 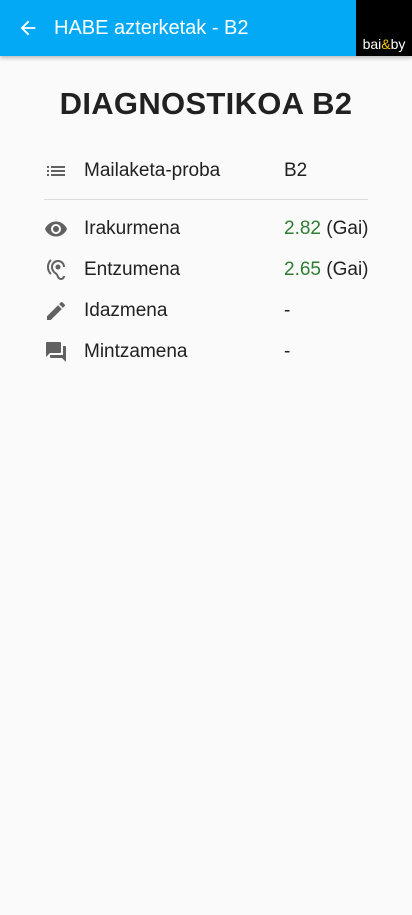 I want to click on skill-label: Irakurmena, so click(x=132, y=228).